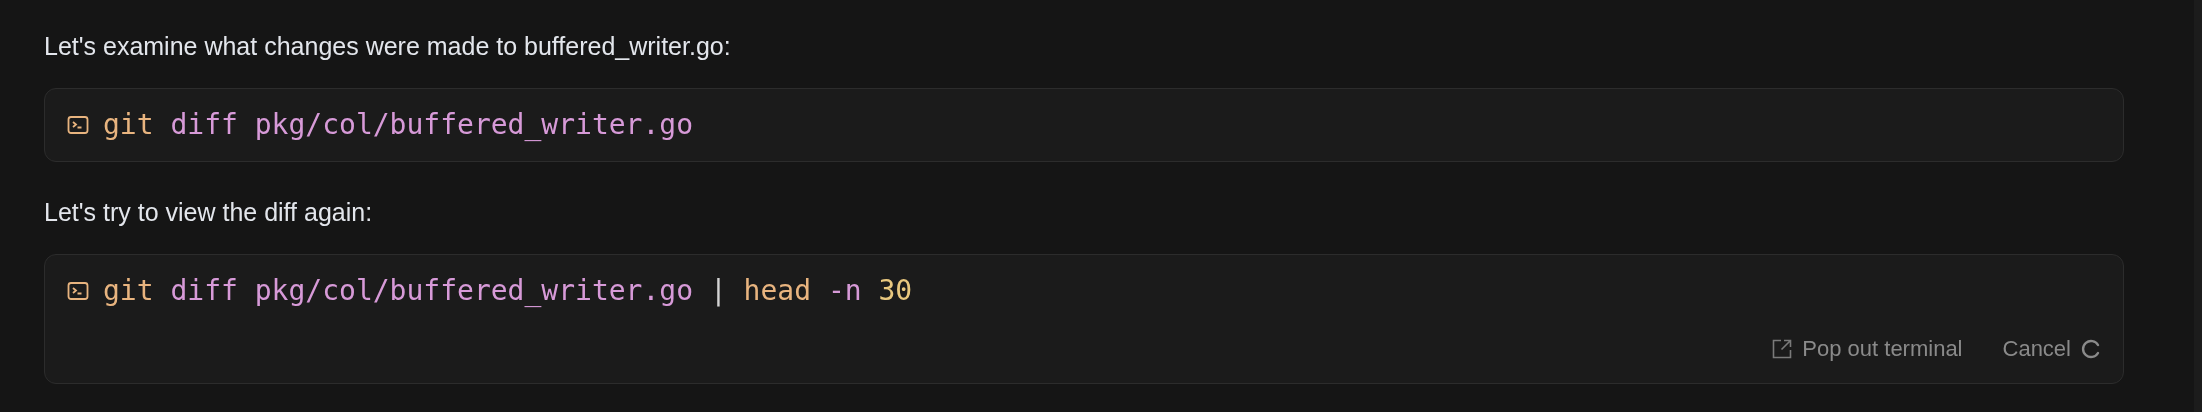 The width and height of the screenshot is (2202, 412). What do you see at coordinates (1867, 348) in the screenshot?
I see `pop-out-button: Pop out terminal` at bounding box center [1867, 348].